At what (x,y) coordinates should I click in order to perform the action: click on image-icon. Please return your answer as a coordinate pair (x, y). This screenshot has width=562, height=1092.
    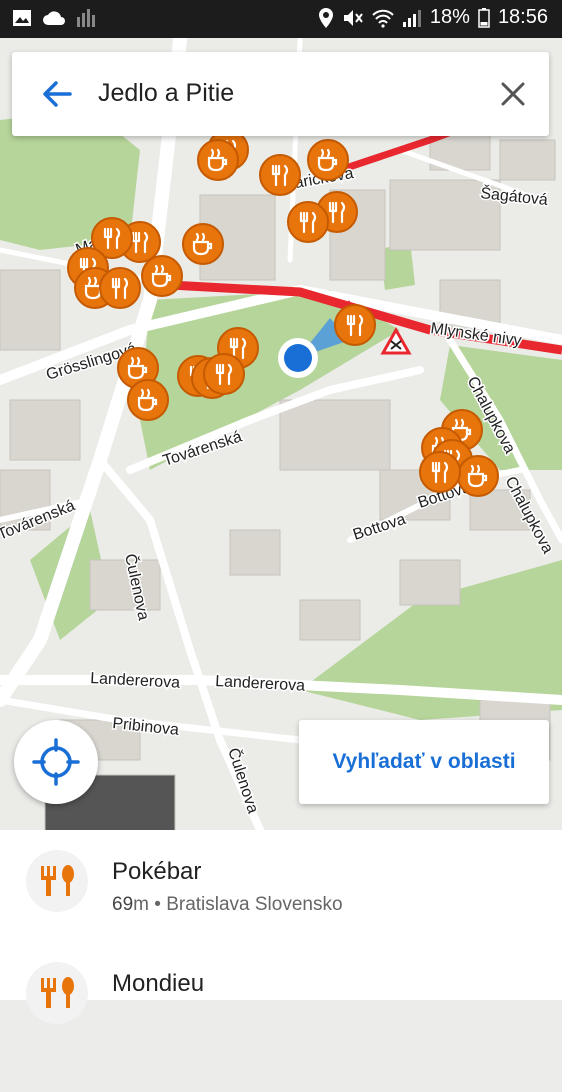
    Looking at the image, I should click on (22, 18).